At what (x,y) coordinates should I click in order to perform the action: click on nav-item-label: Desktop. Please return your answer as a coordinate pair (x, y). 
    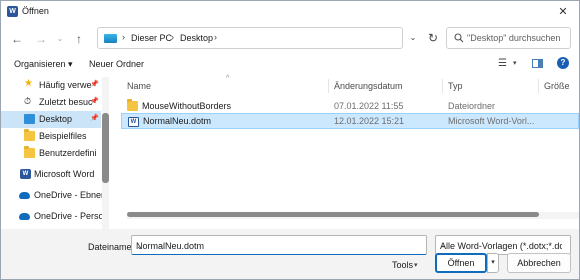
    Looking at the image, I should click on (56, 119).